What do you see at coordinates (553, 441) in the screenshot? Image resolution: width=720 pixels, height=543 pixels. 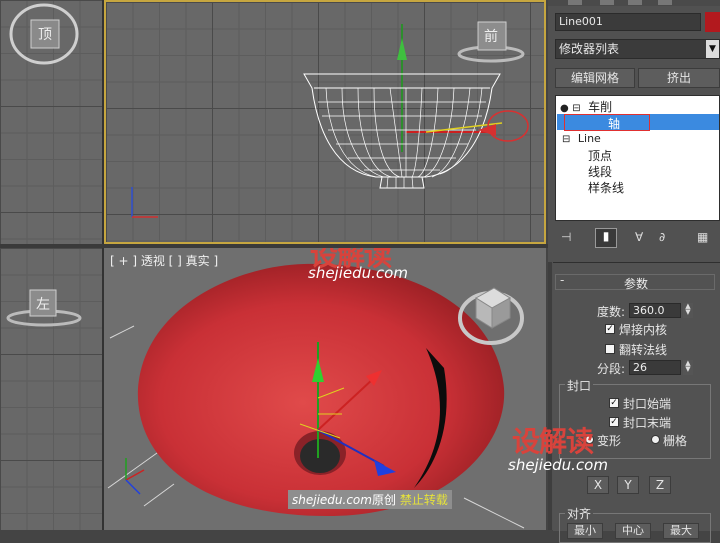 I see `watermark-logo-bottom: 设解读` at bounding box center [553, 441].